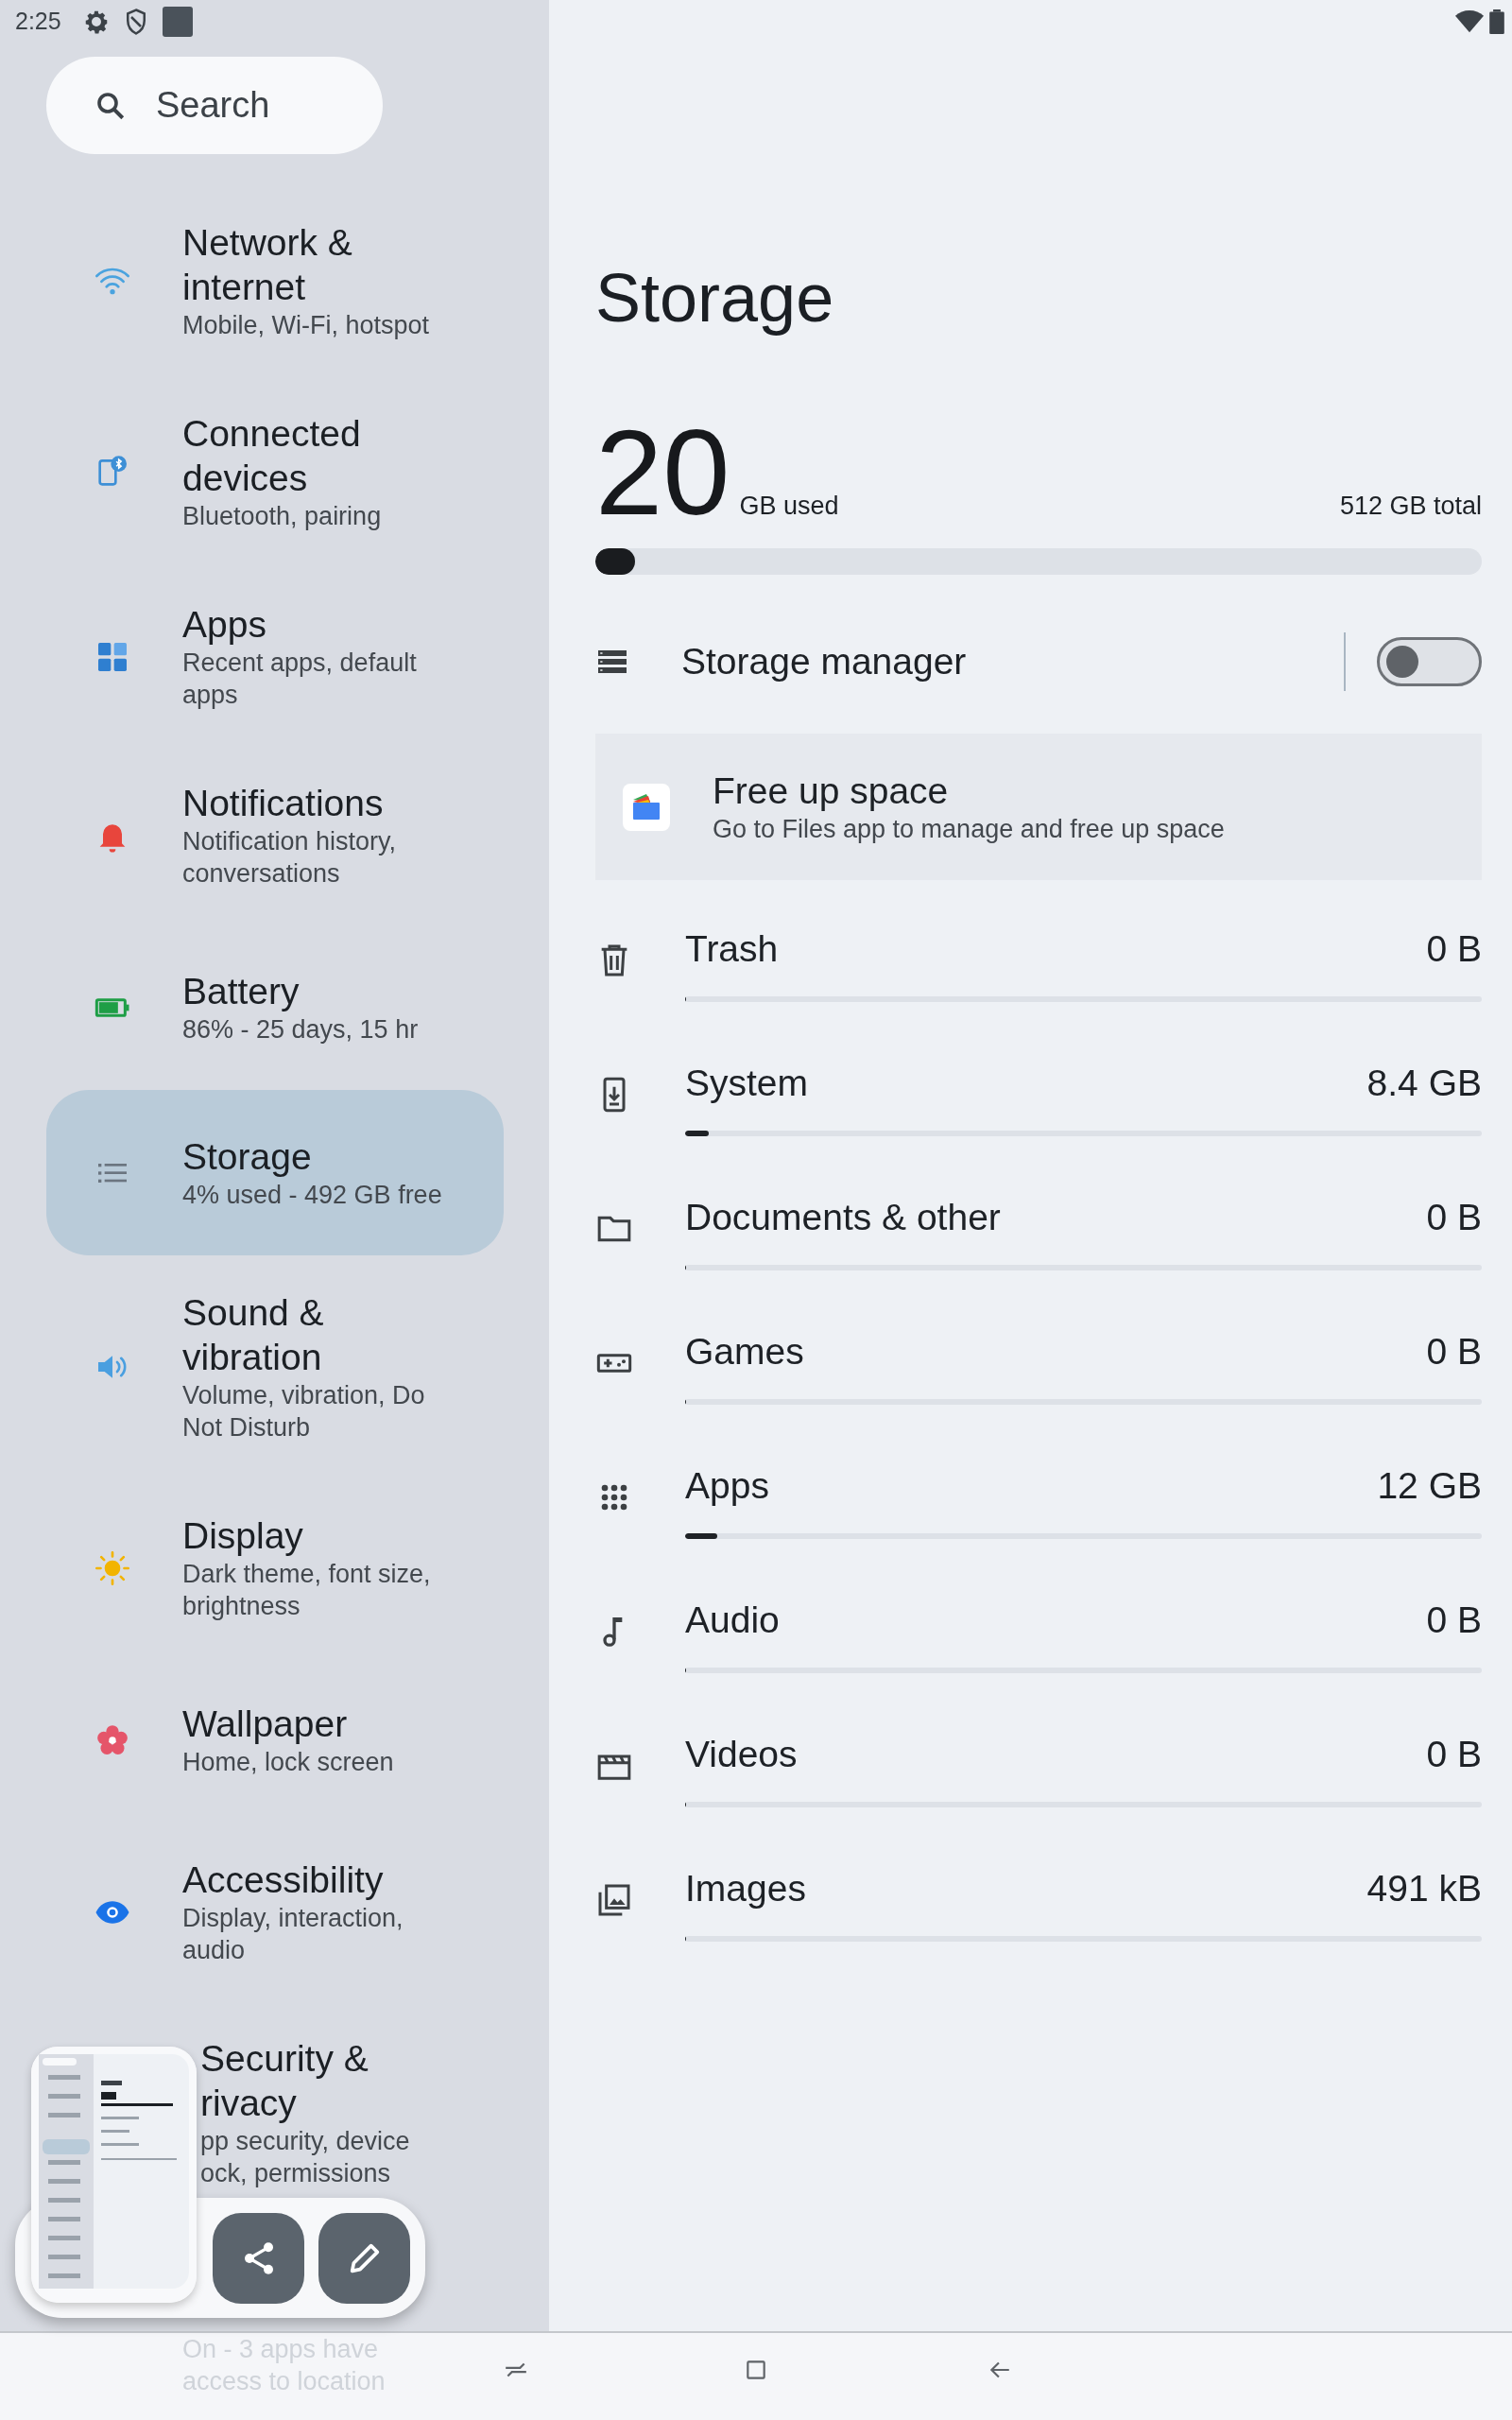  What do you see at coordinates (789, 506) in the screenshot?
I see `used-unit: GB used` at bounding box center [789, 506].